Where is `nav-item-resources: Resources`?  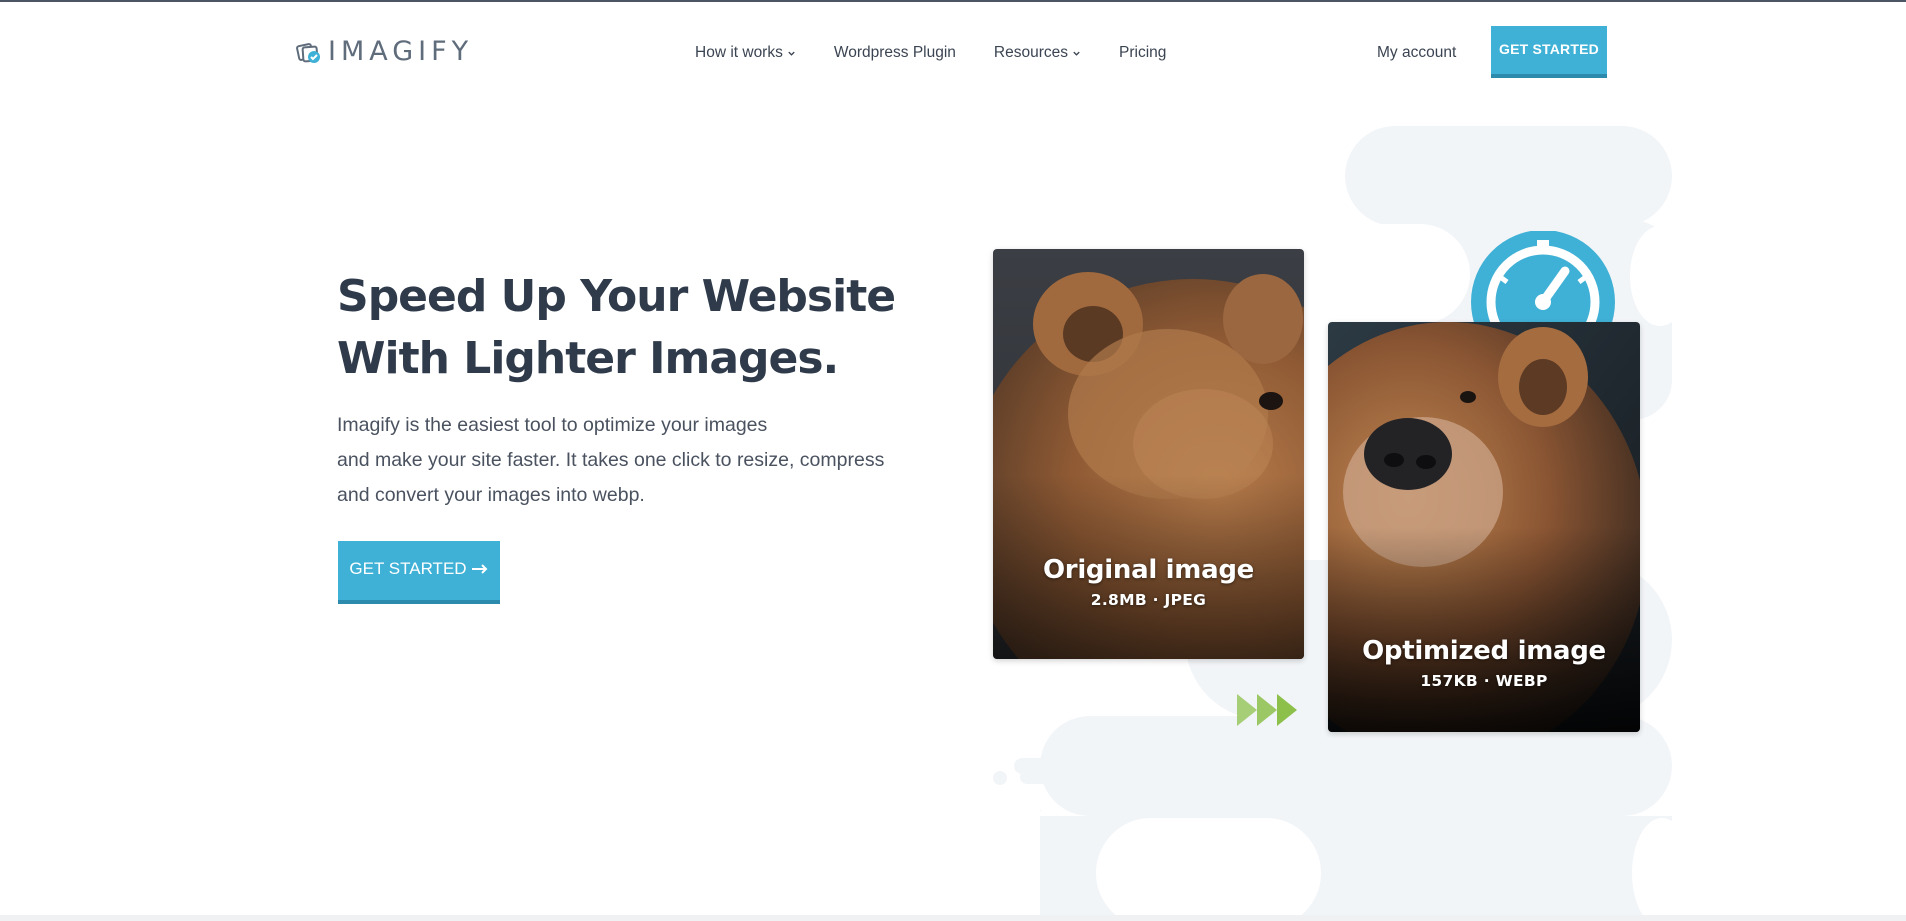 nav-item-resources: Resources is located at coordinates (1037, 53).